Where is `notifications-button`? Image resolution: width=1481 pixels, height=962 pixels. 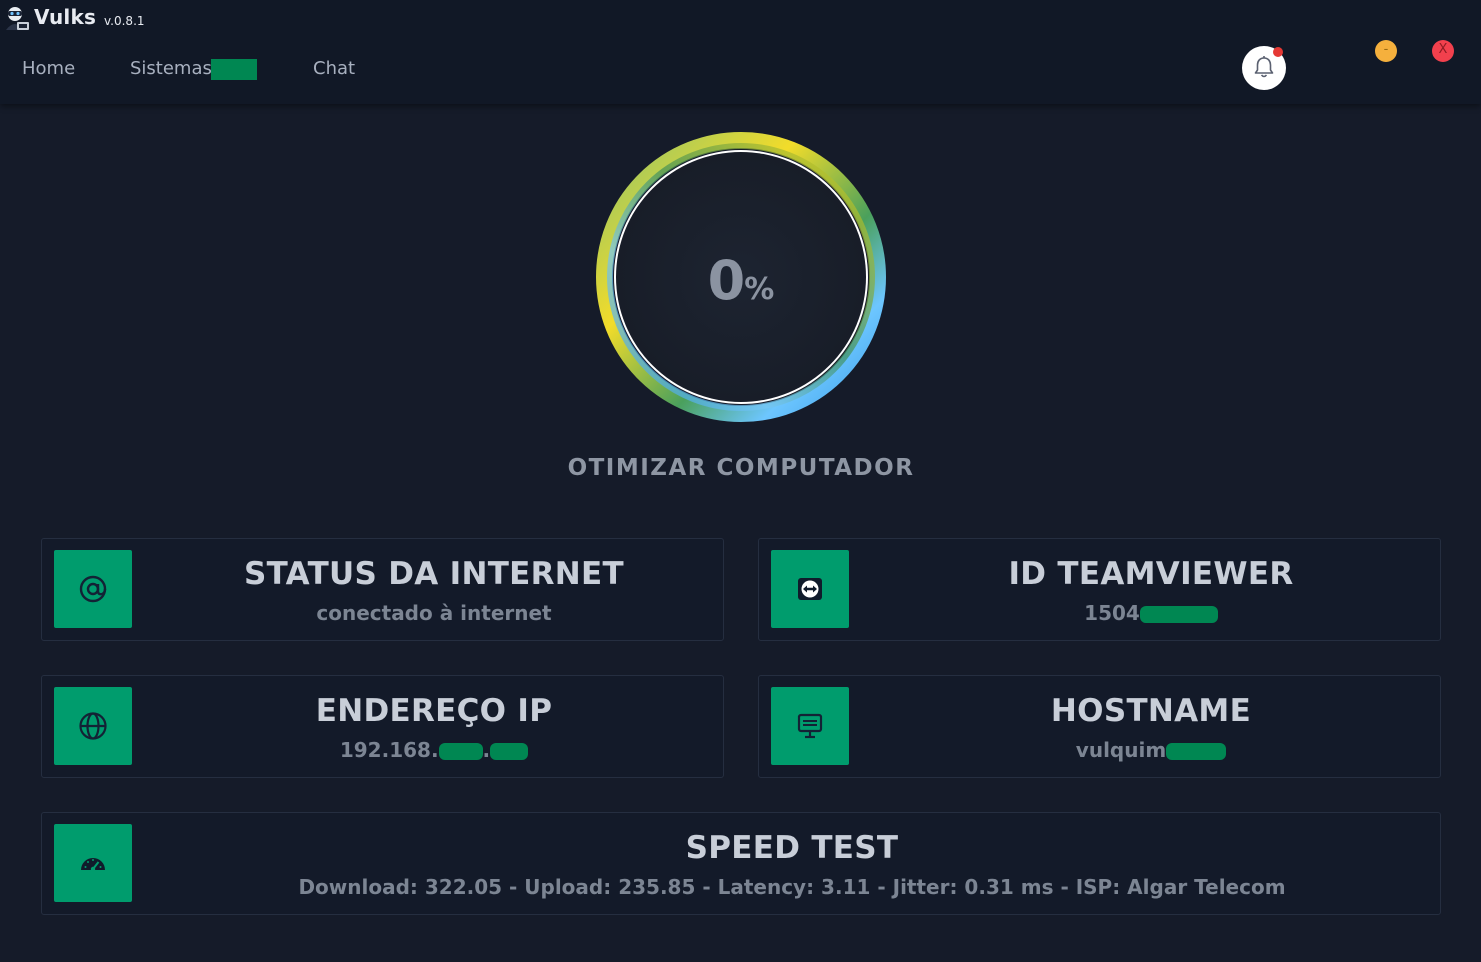
notifications-button is located at coordinates (1264, 68).